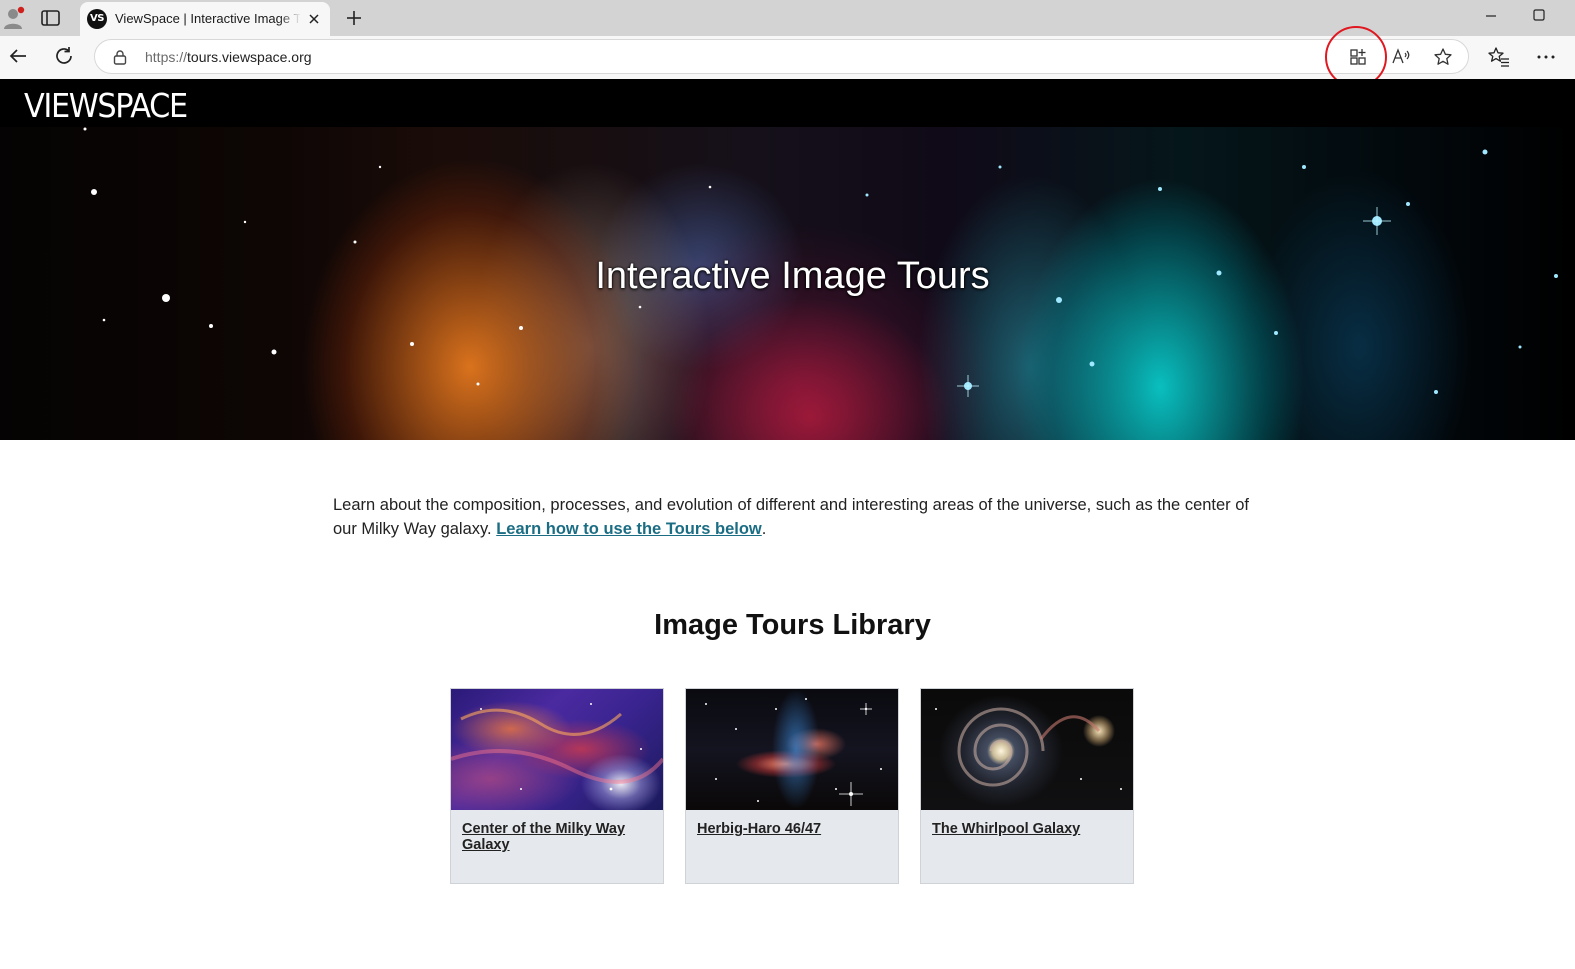 The height and width of the screenshot is (969, 1575). Describe the element at coordinates (120, 57) in the screenshot. I see `lock-icon` at that location.